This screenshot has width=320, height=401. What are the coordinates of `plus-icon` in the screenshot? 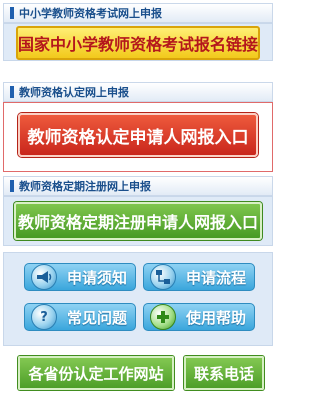 It's located at (163, 317).